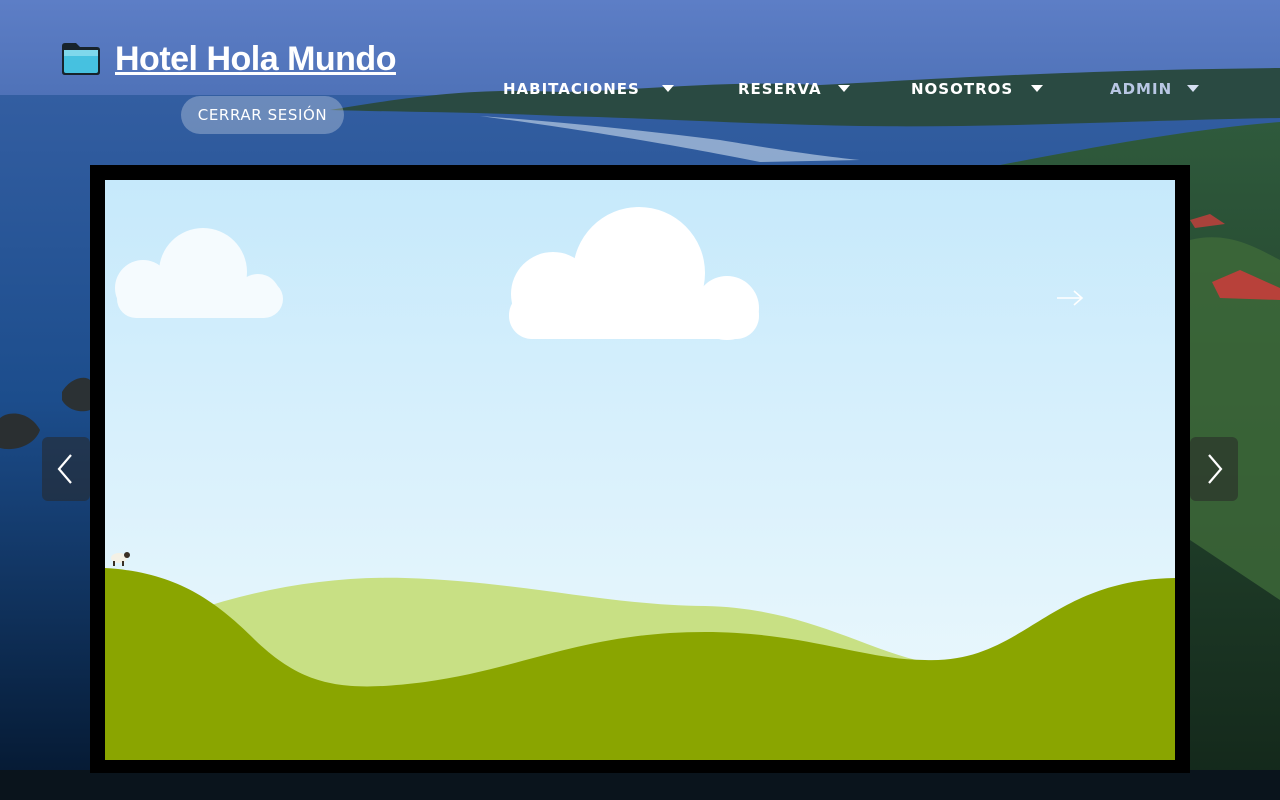  What do you see at coordinates (780, 89) in the screenshot?
I see `nav-item-reserva: RESERVA` at bounding box center [780, 89].